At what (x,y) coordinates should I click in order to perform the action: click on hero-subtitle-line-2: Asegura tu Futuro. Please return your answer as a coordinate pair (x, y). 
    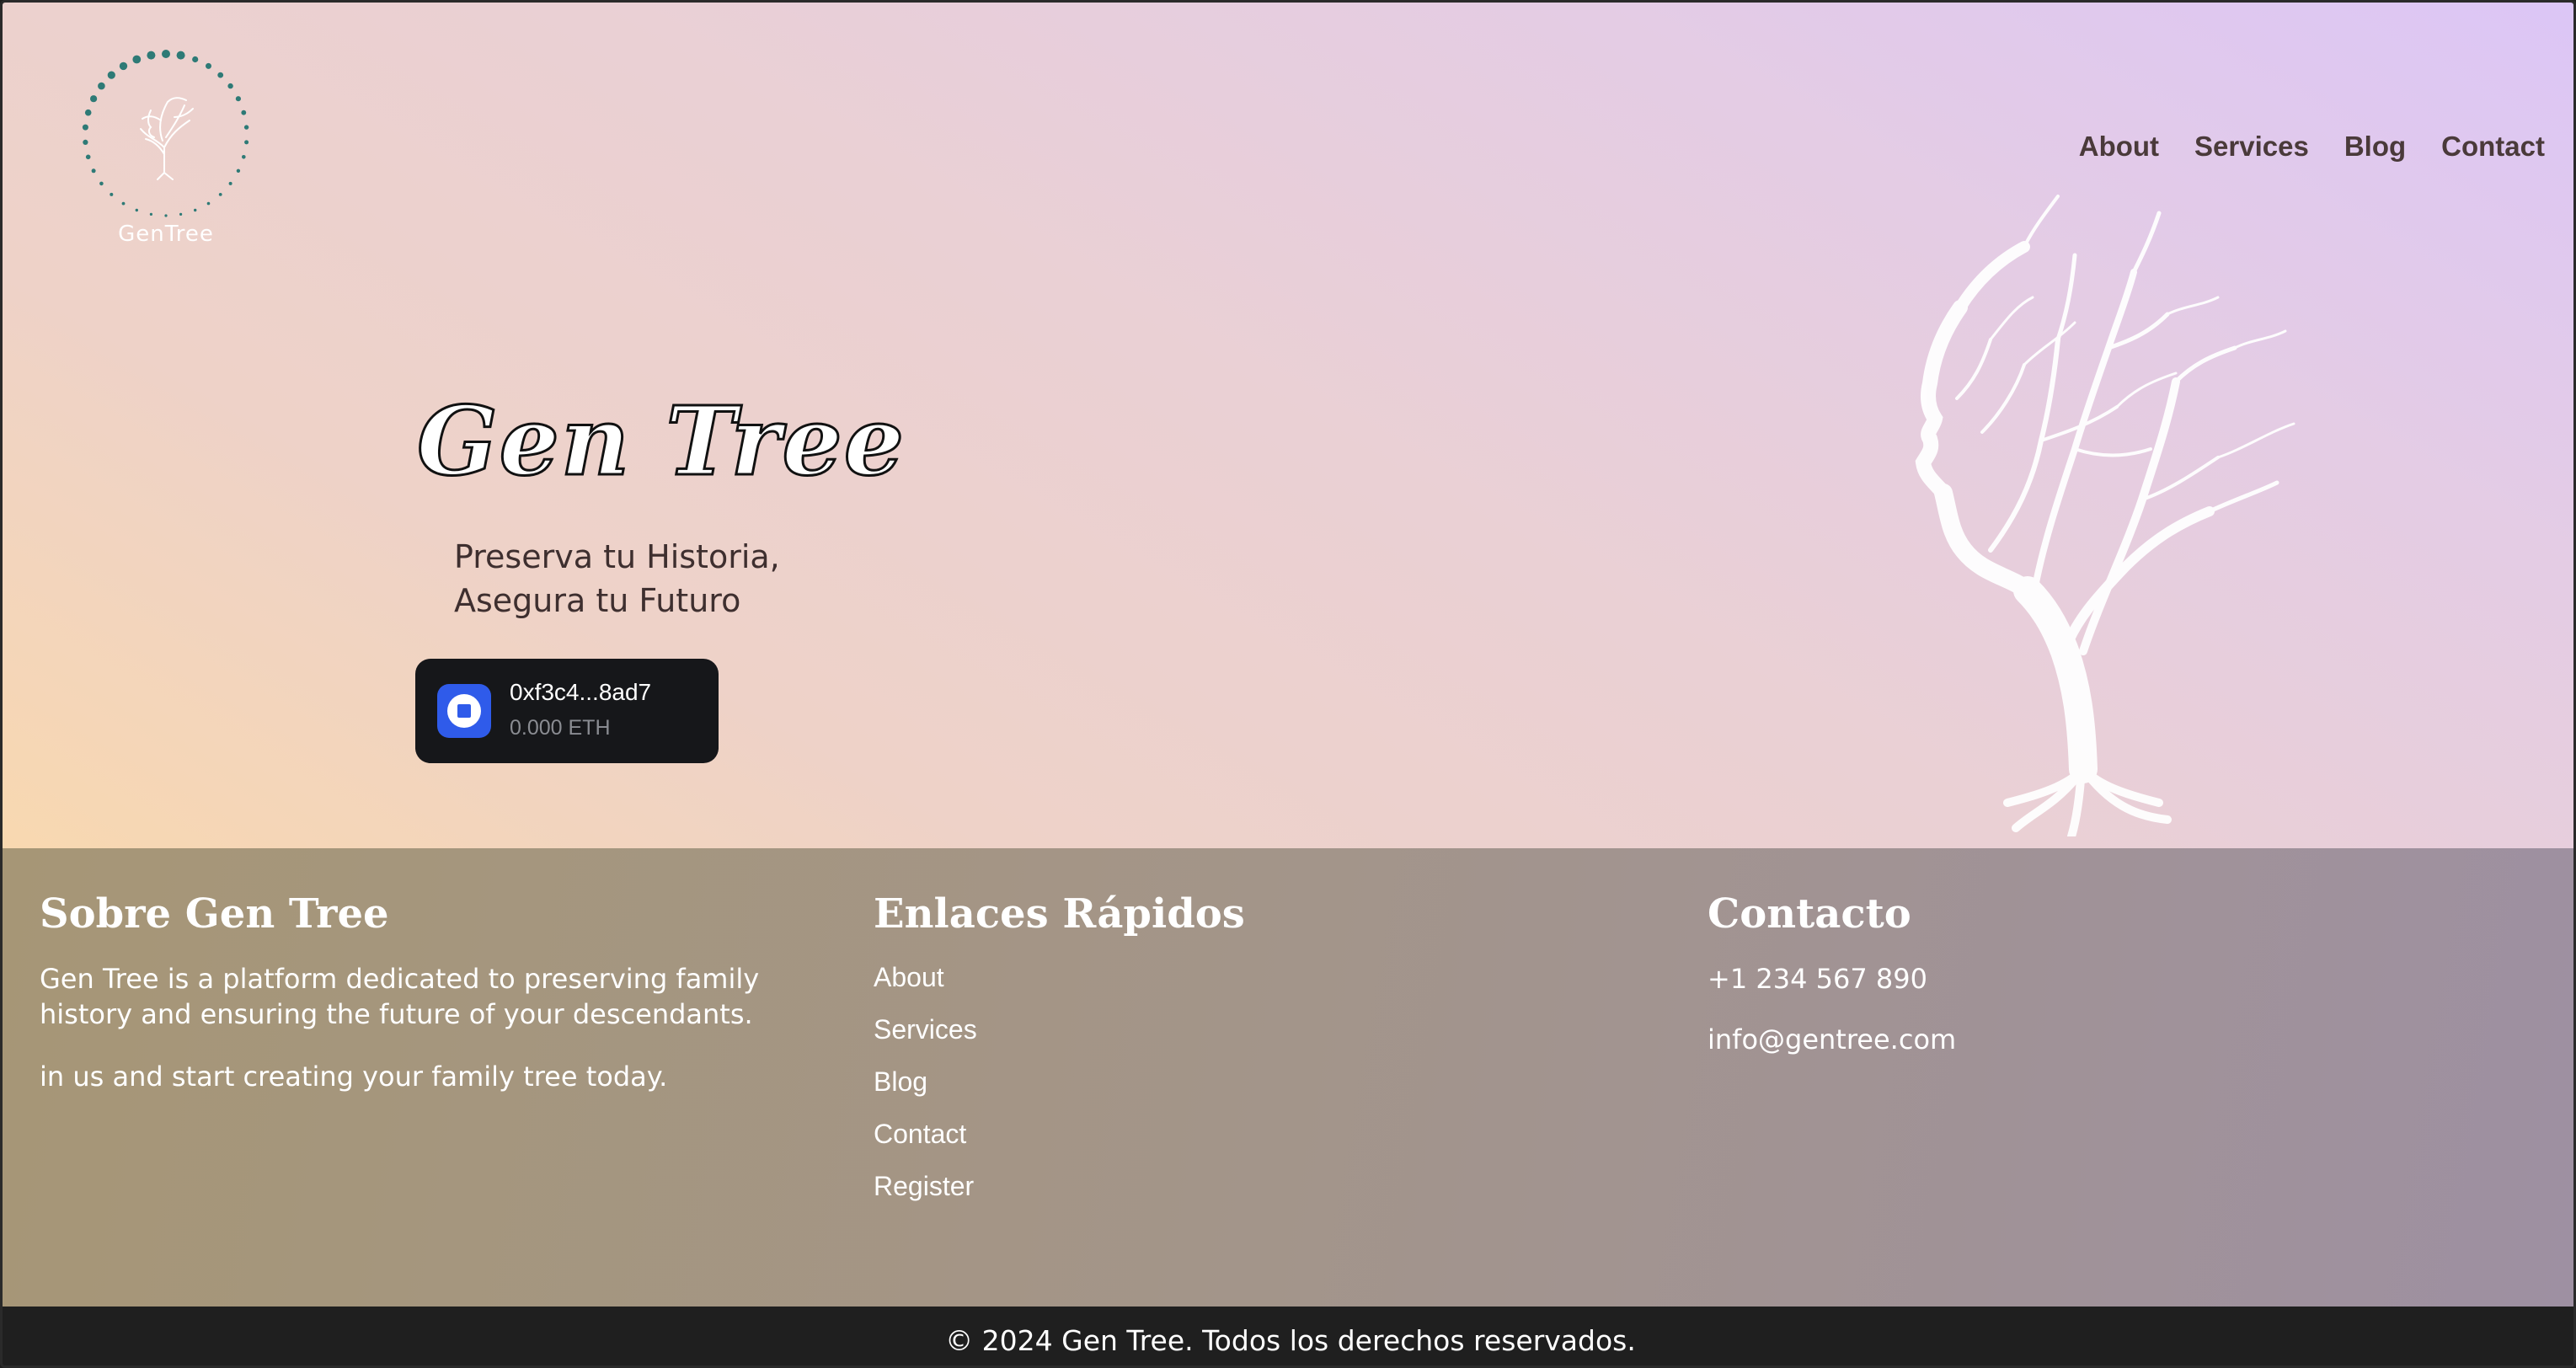
    Looking at the image, I should click on (597, 600).